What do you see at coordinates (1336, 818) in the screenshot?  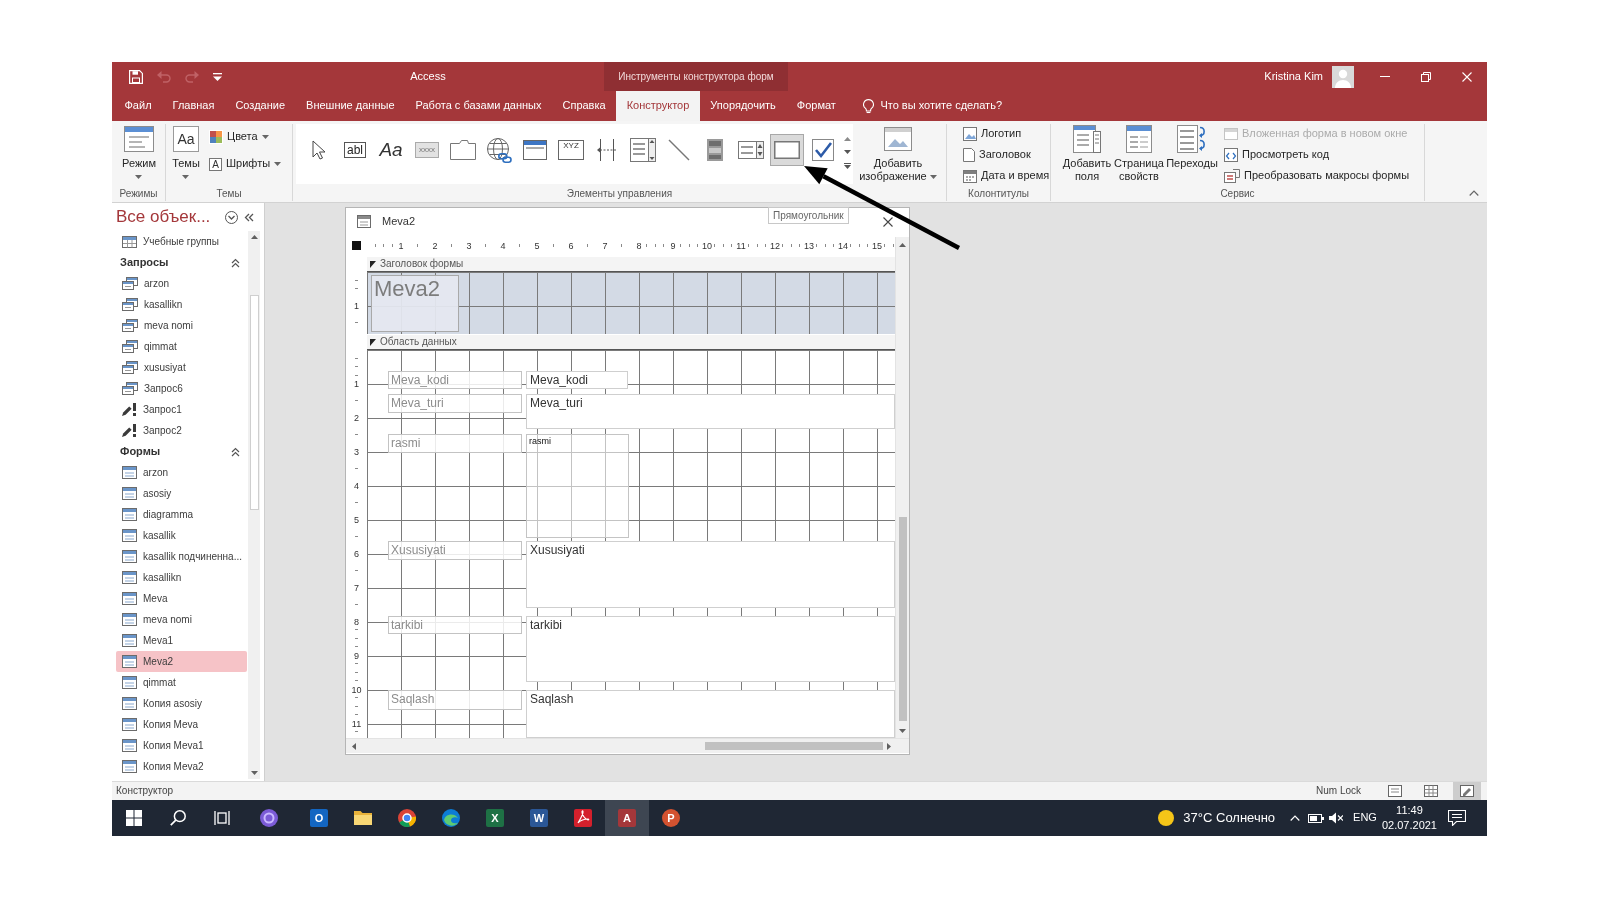 I see `speaker-muted-icon` at bounding box center [1336, 818].